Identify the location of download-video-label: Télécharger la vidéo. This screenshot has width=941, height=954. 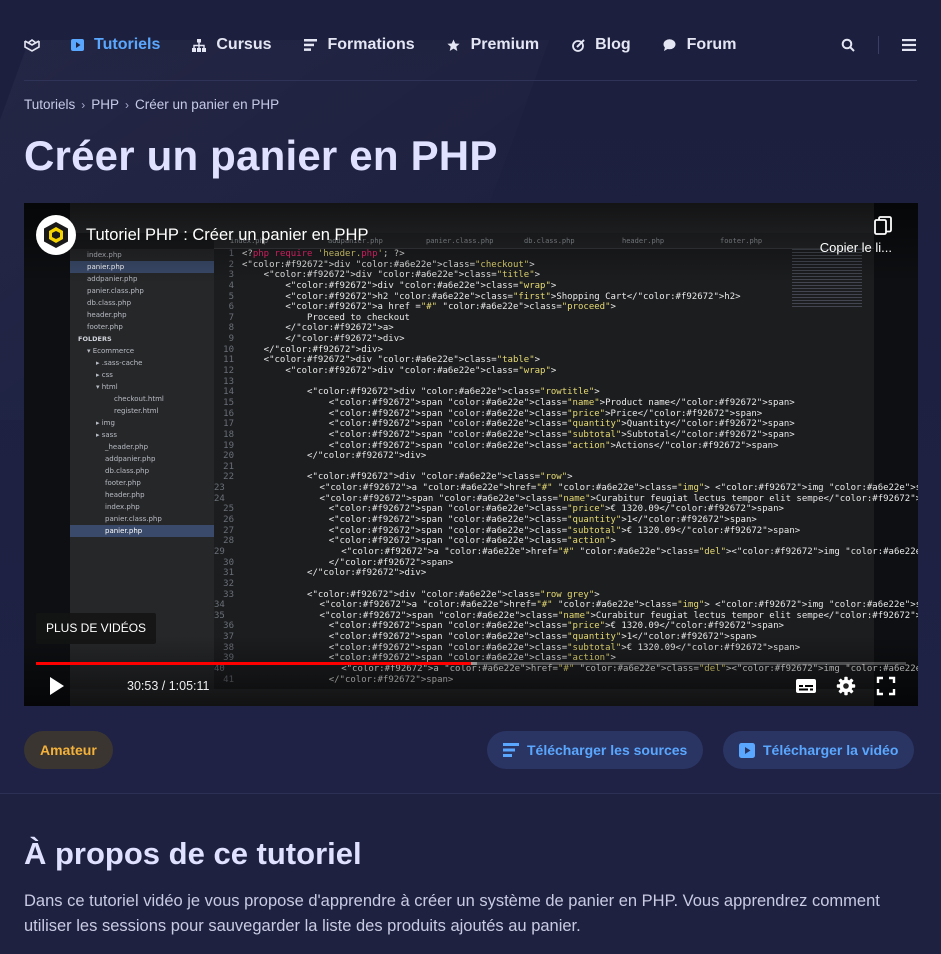
(831, 750).